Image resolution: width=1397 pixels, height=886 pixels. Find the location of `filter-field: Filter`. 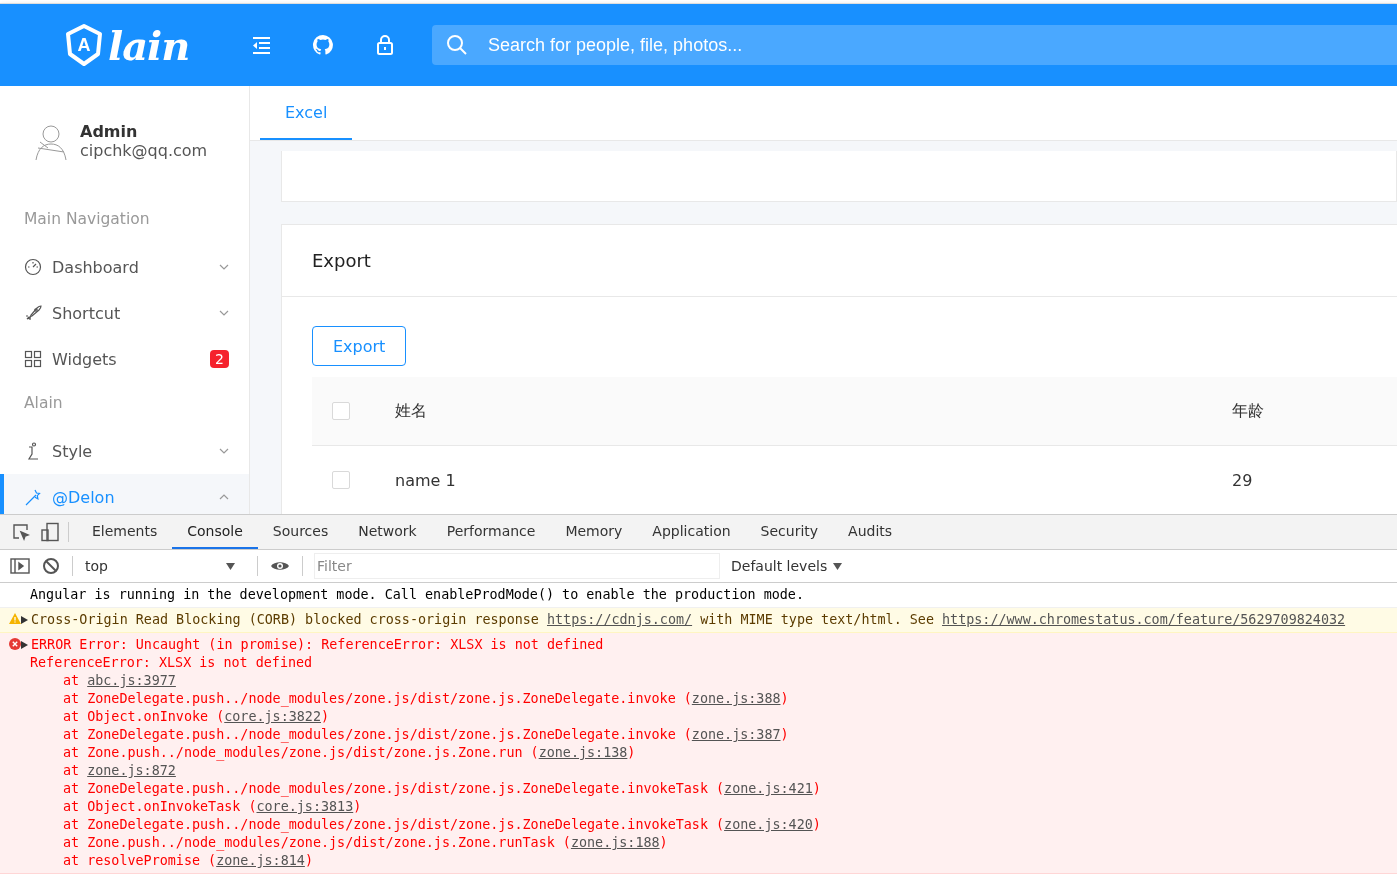

filter-field: Filter is located at coordinates (517, 566).